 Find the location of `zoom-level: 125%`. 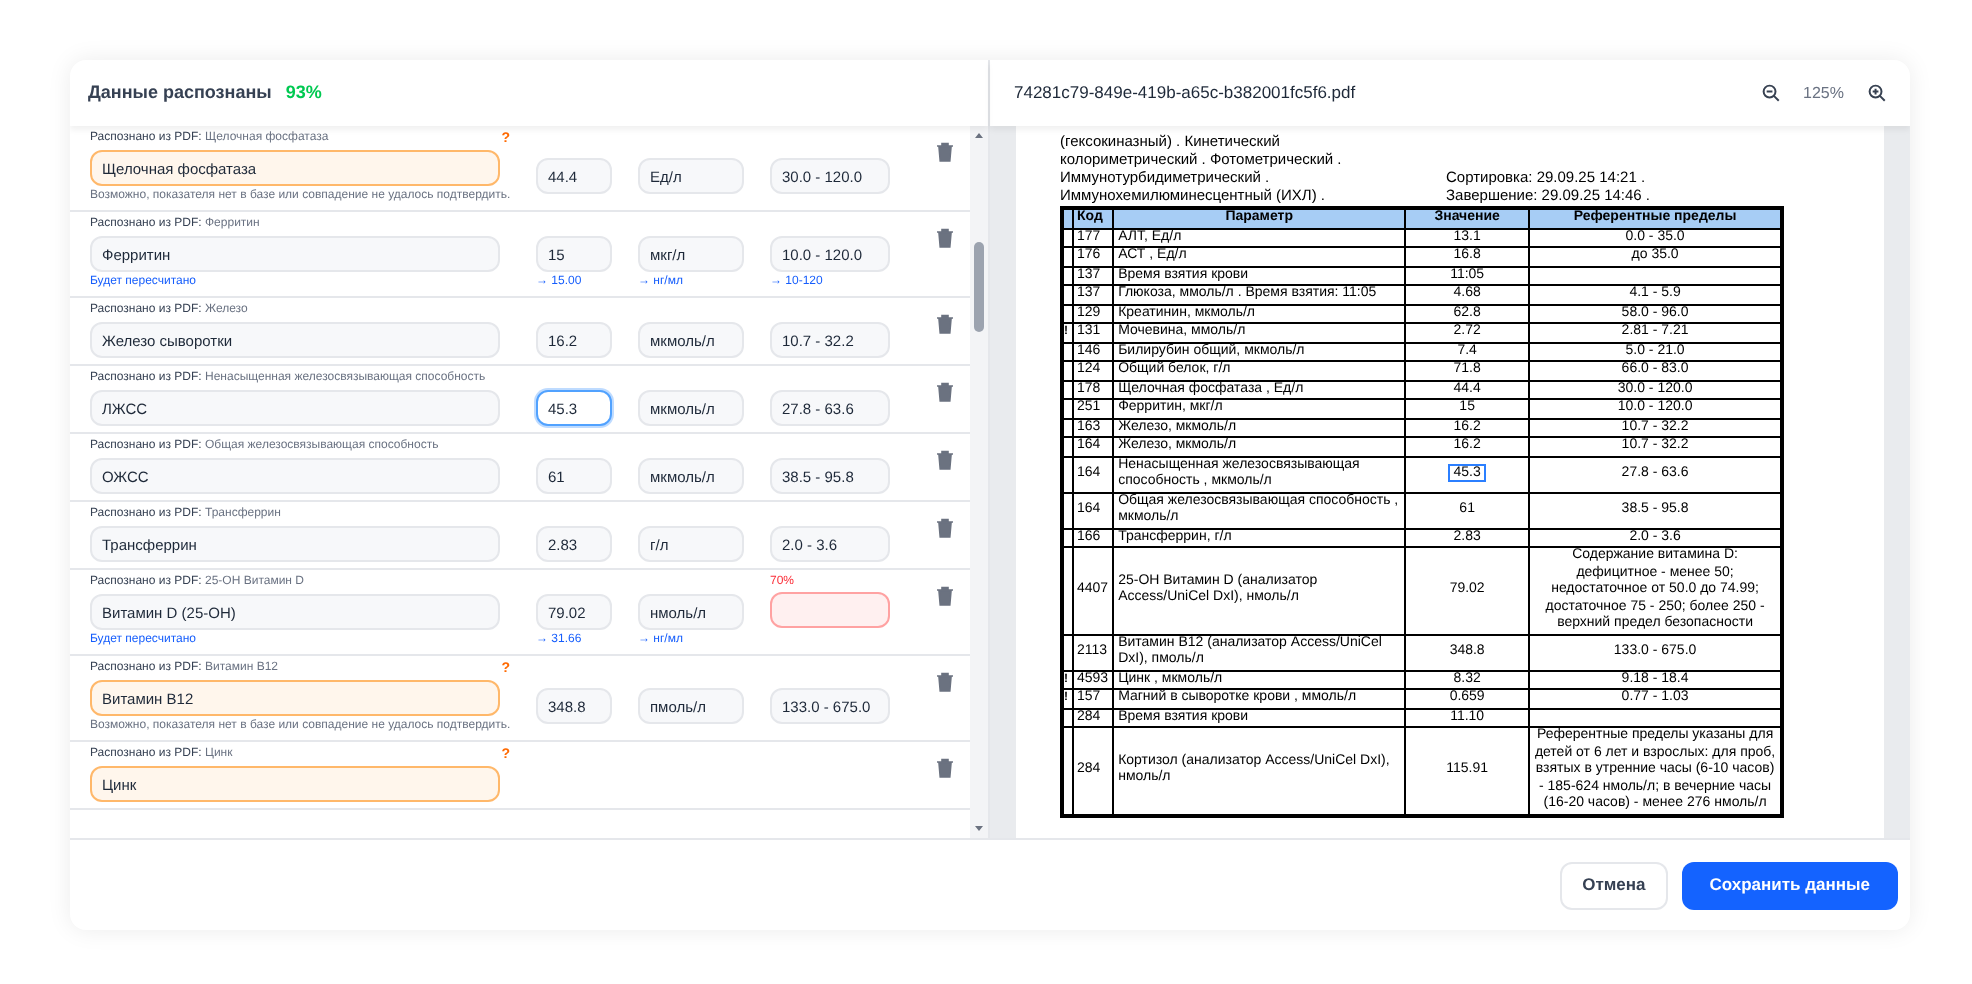

zoom-level: 125% is located at coordinates (1823, 93).